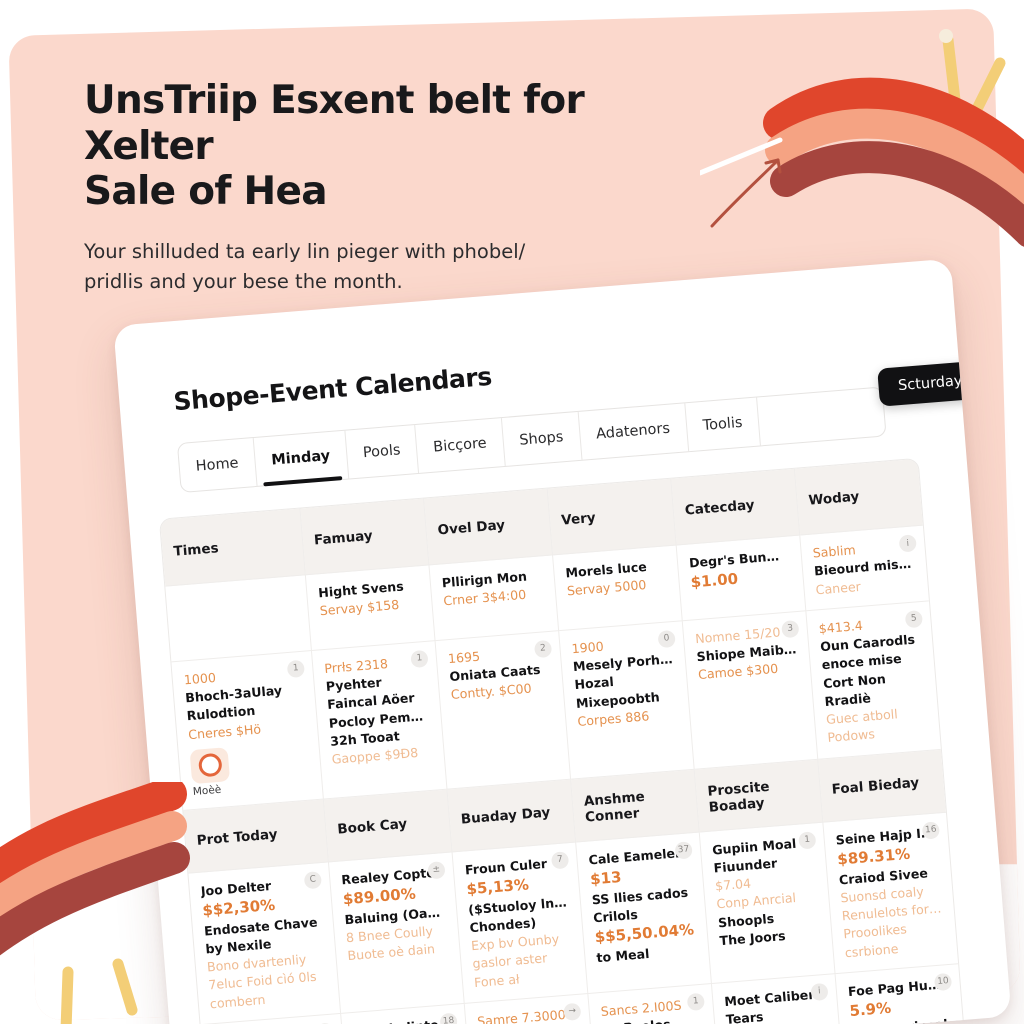 This screenshot has width=1024, height=1024. What do you see at coordinates (683, 850) in the screenshot?
I see `cell-badge-icon: 37` at bounding box center [683, 850].